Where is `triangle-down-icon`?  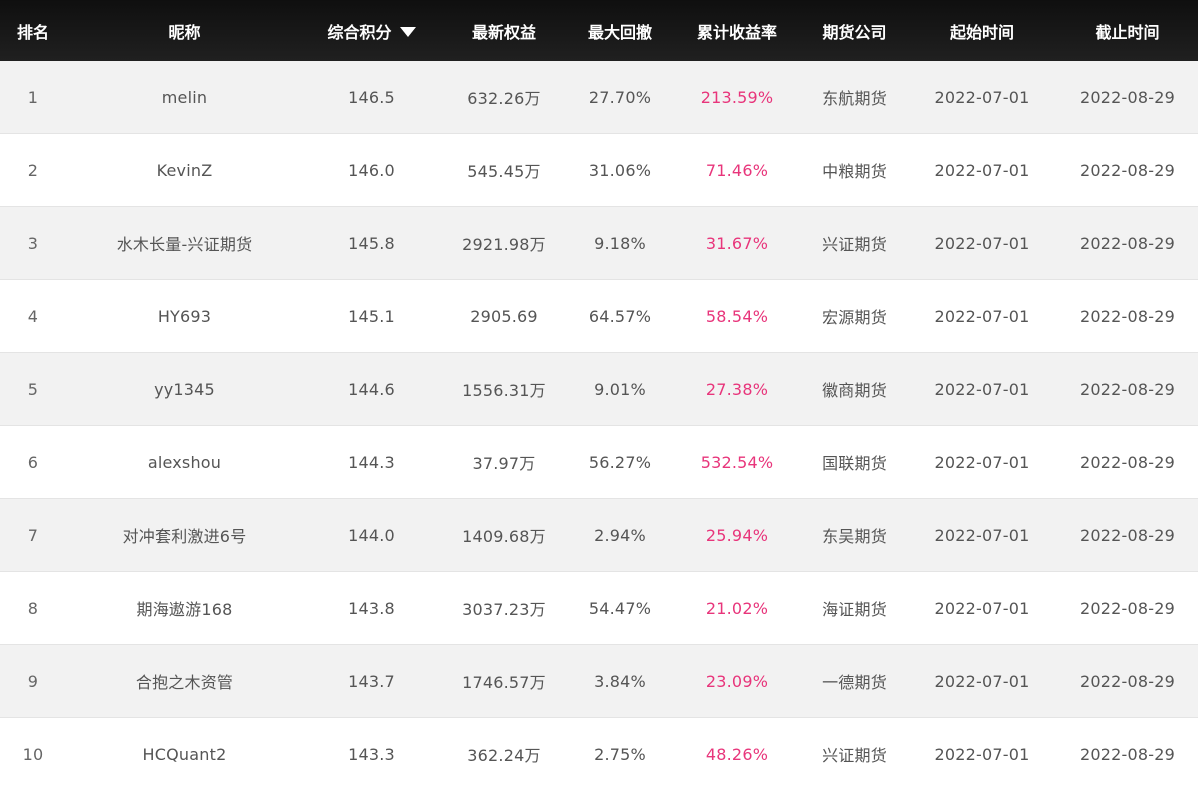 triangle-down-icon is located at coordinates (407, 31).